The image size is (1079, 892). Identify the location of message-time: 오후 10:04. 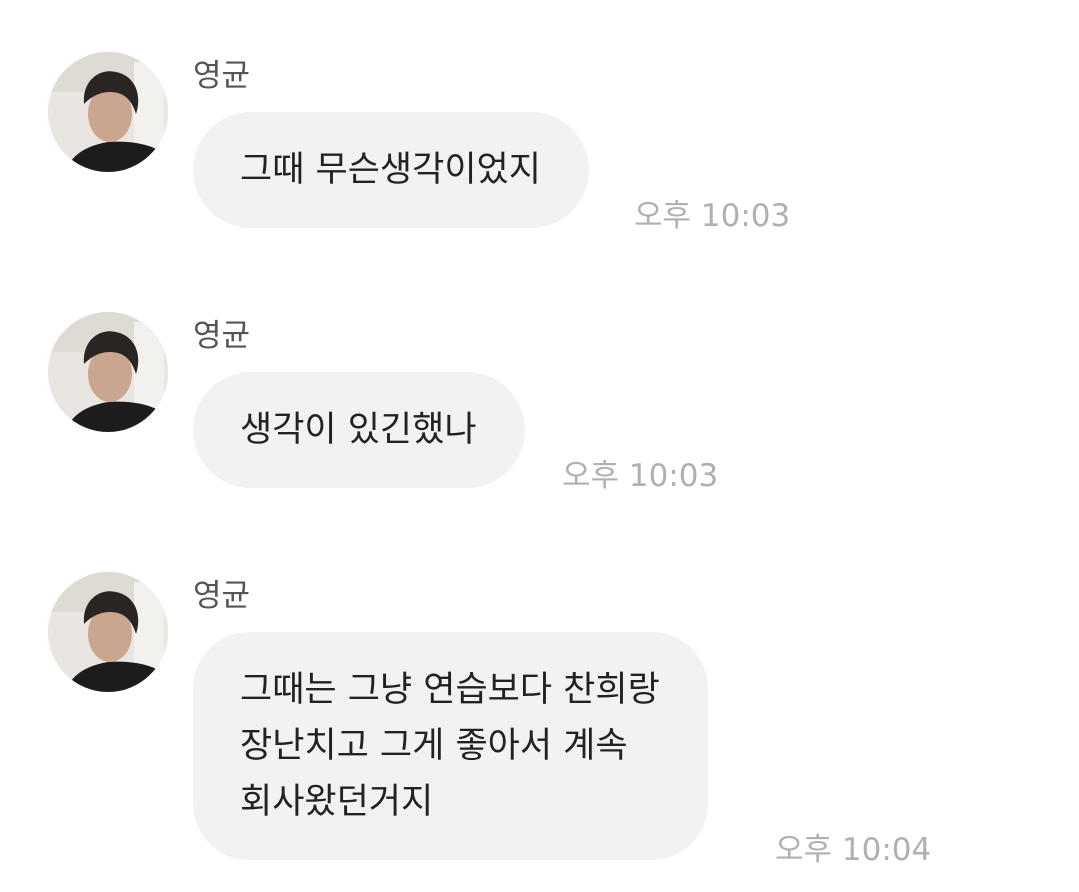
(853, 850).